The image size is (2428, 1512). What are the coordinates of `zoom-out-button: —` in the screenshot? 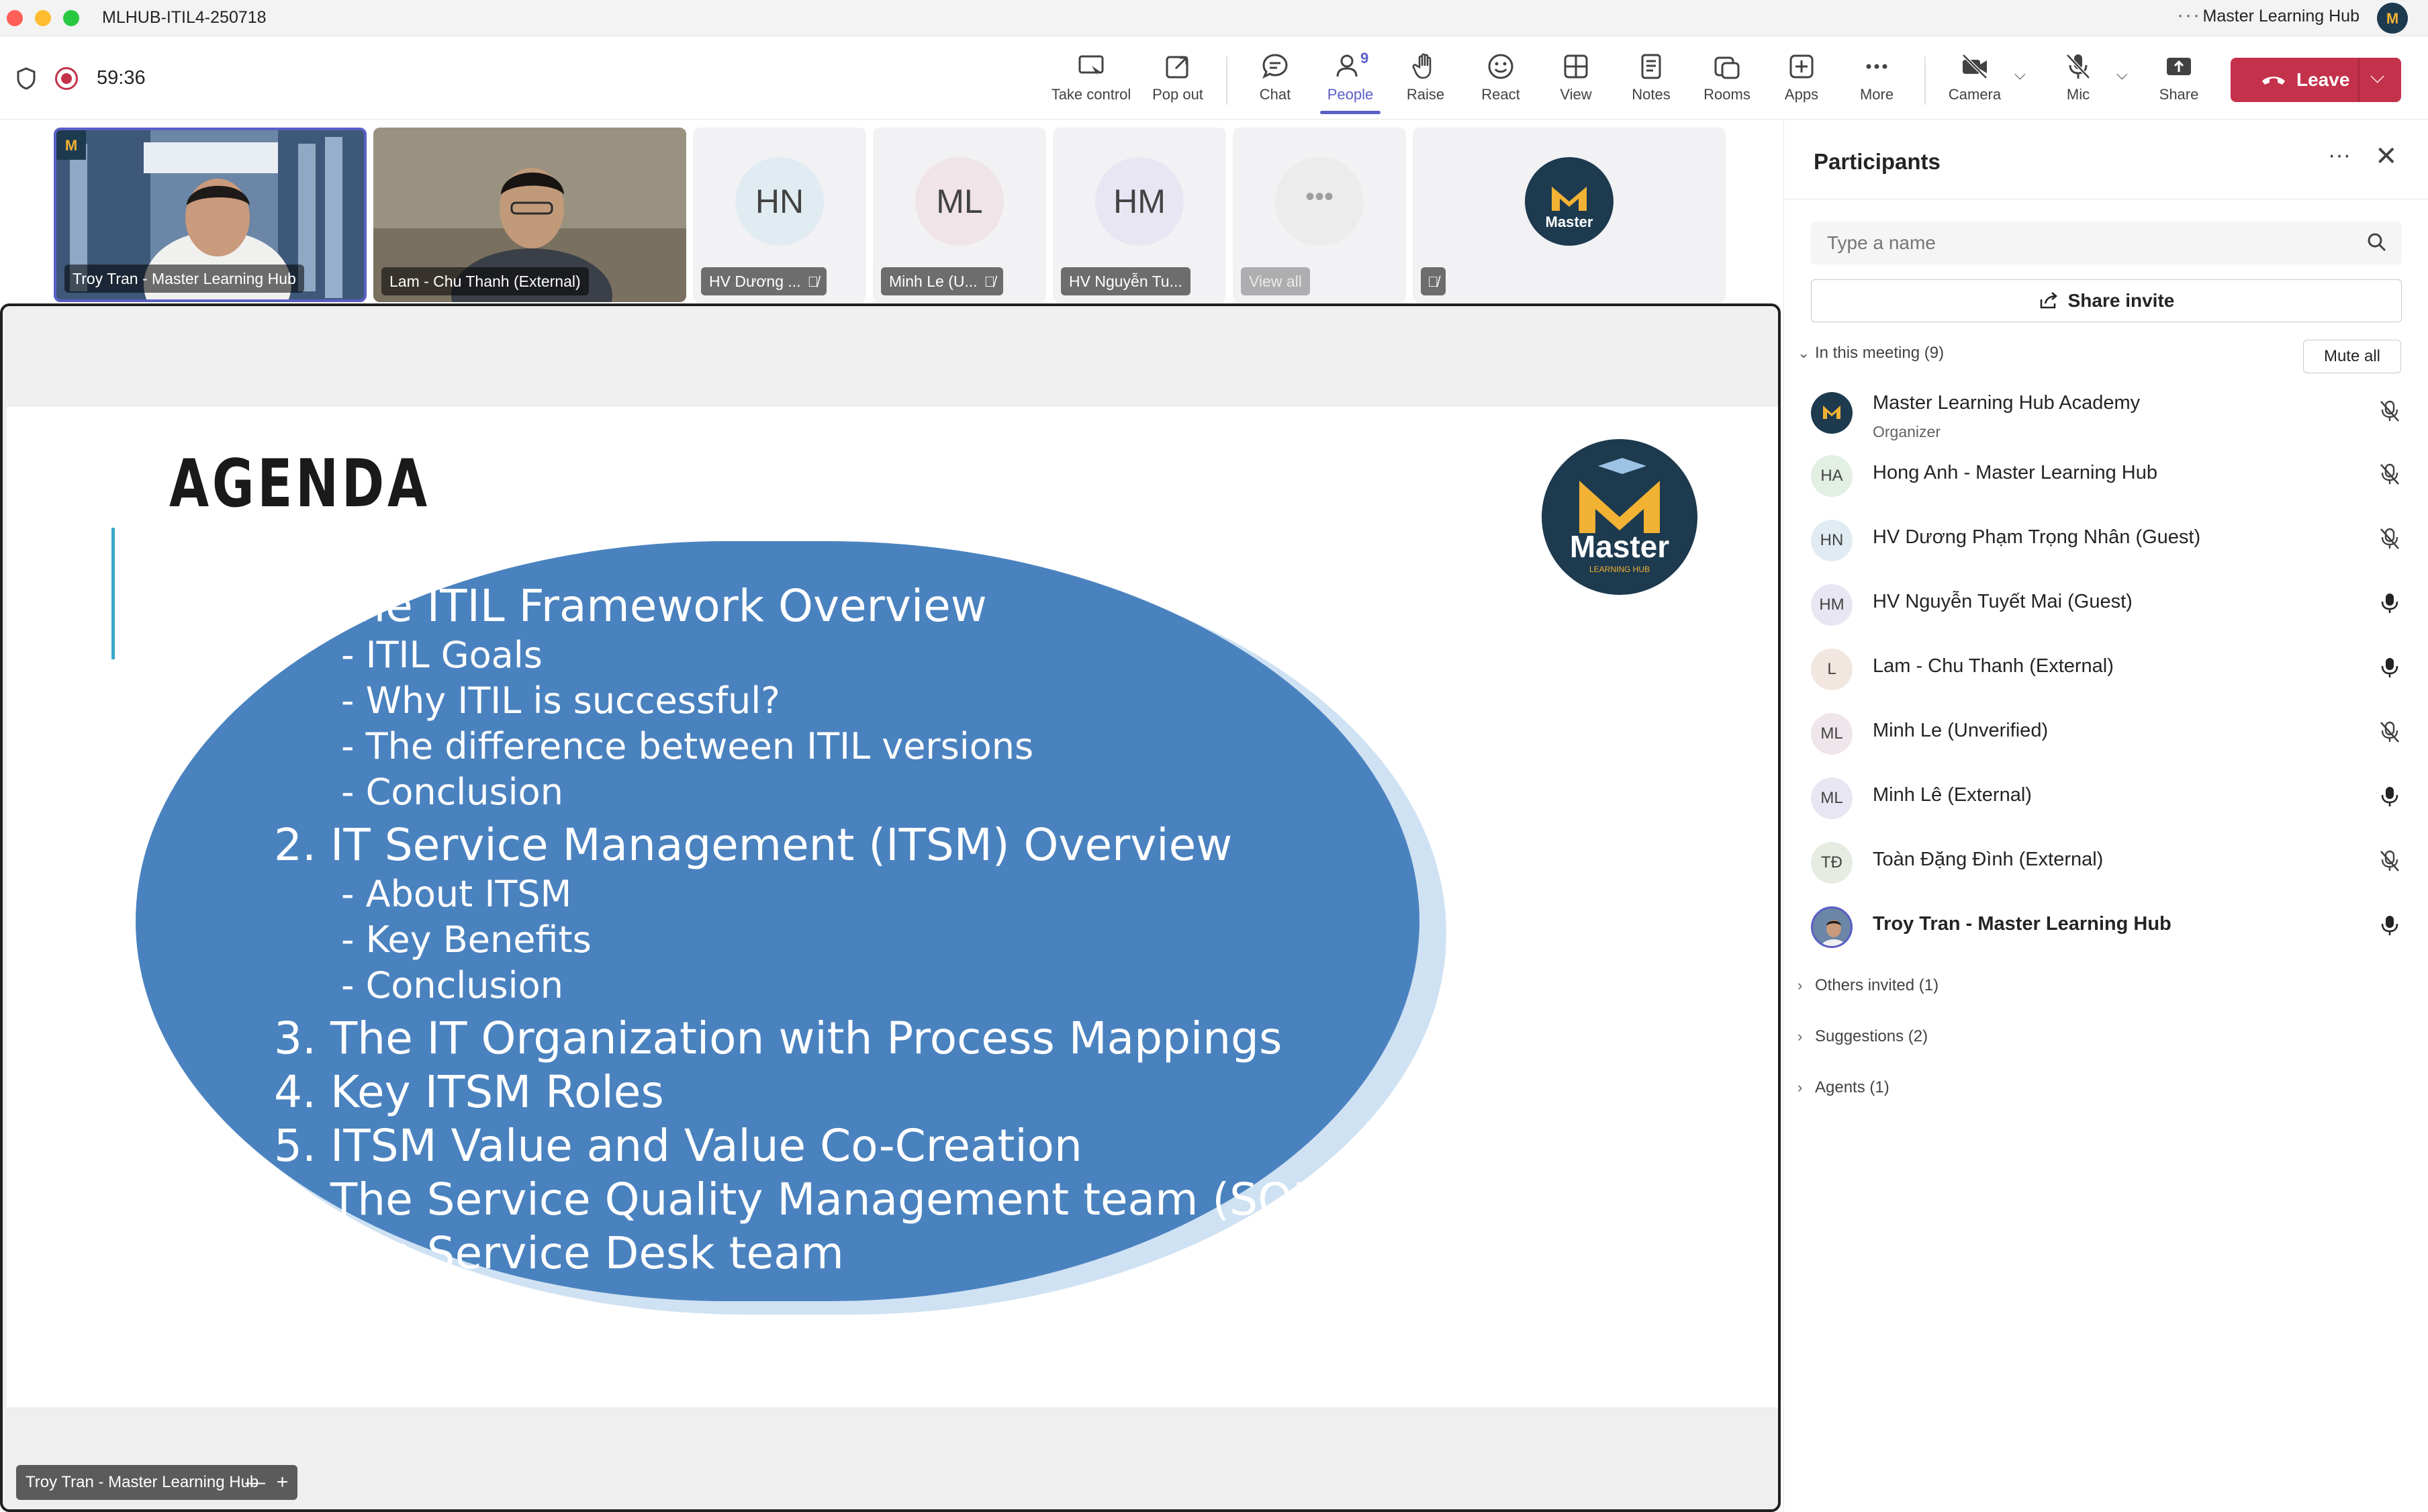 It's located at (255, 1482).